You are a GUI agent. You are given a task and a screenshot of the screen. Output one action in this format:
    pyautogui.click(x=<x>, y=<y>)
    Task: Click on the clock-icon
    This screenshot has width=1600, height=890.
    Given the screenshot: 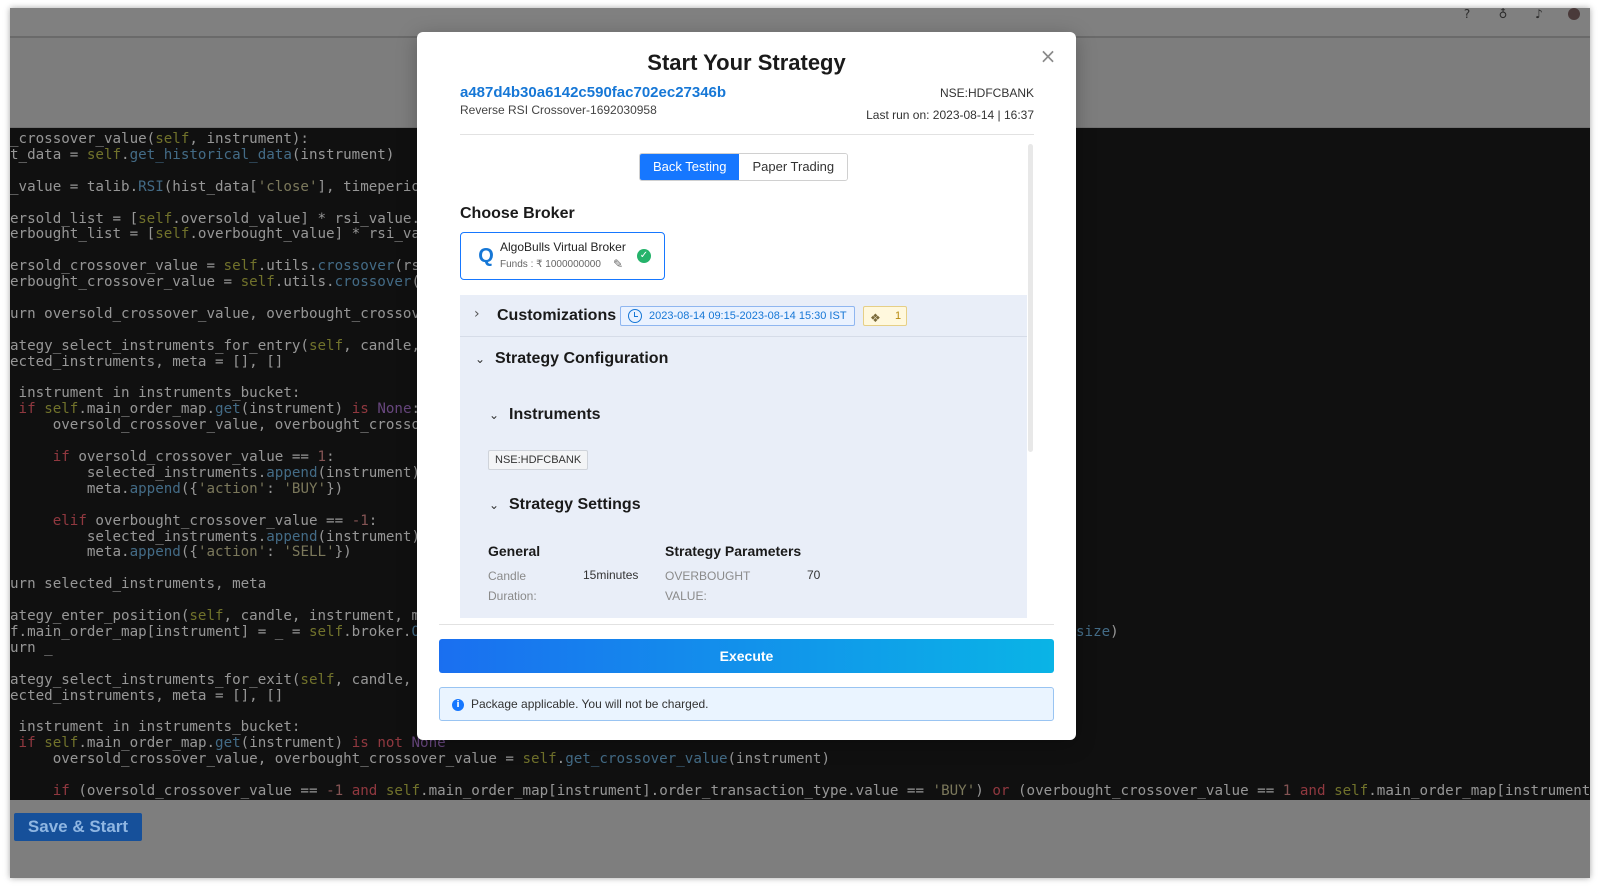 What is the action you would take?
    pyautogui.click(x=635, y=316)
    